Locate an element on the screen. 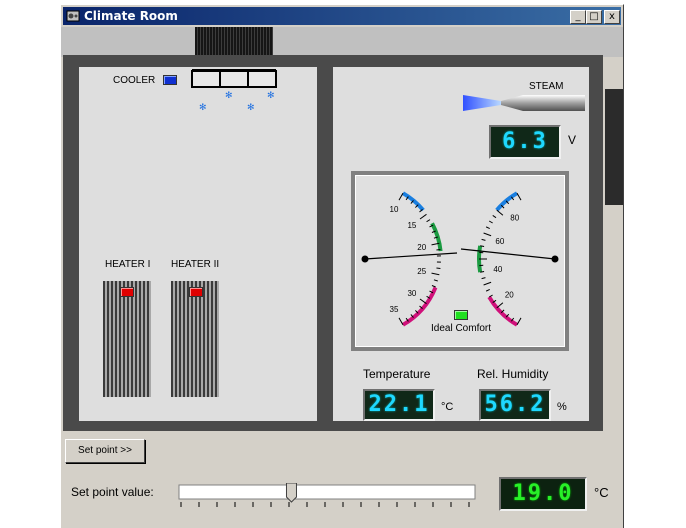  slider-thumb is located at coordinates (291, 493).